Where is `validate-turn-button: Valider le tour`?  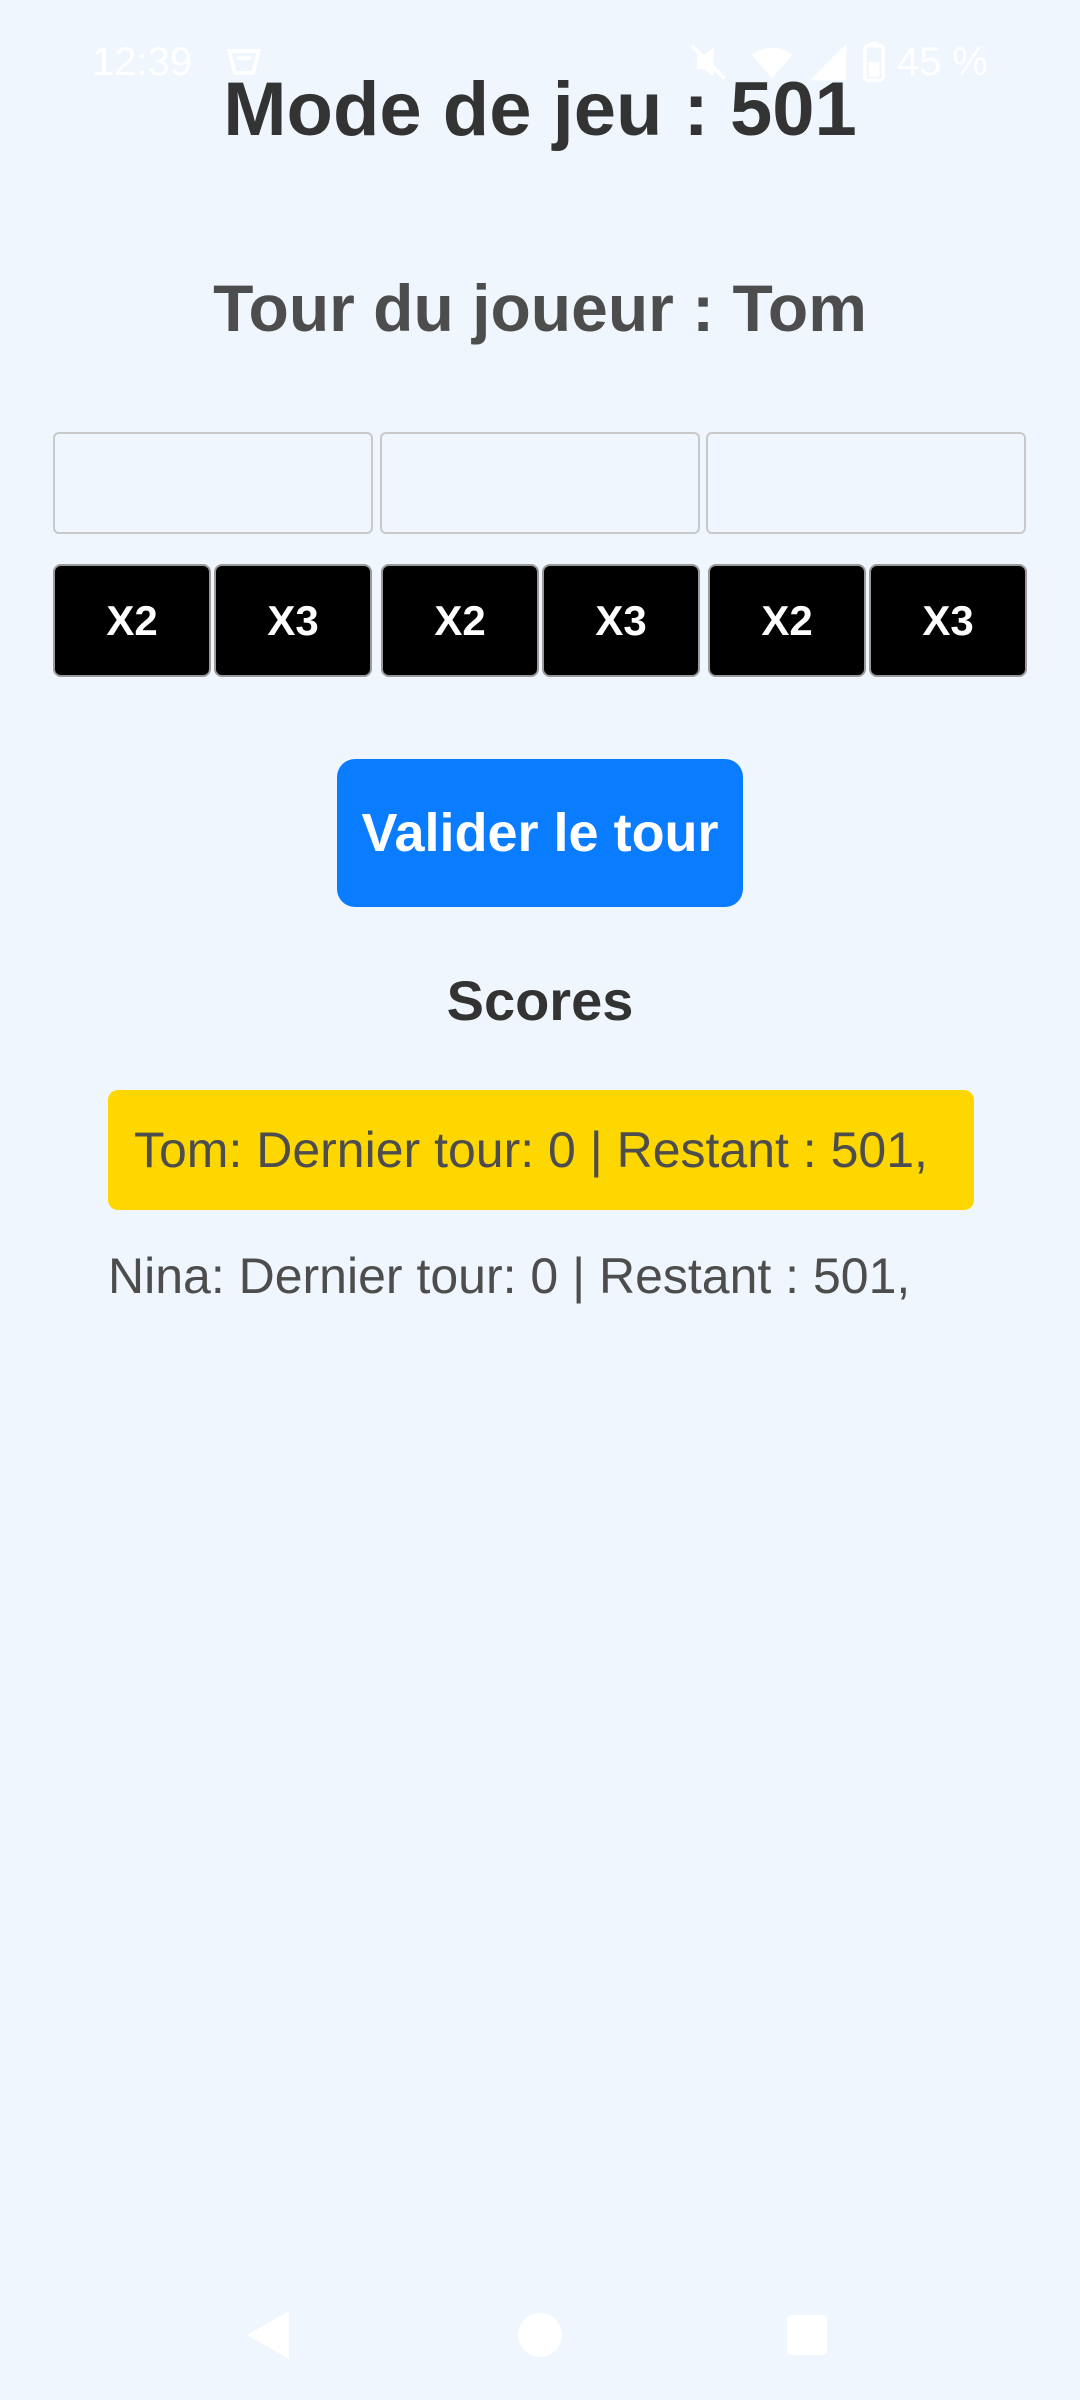
validate-turn-button: Valider le tour is located at coordinates (540, 833).